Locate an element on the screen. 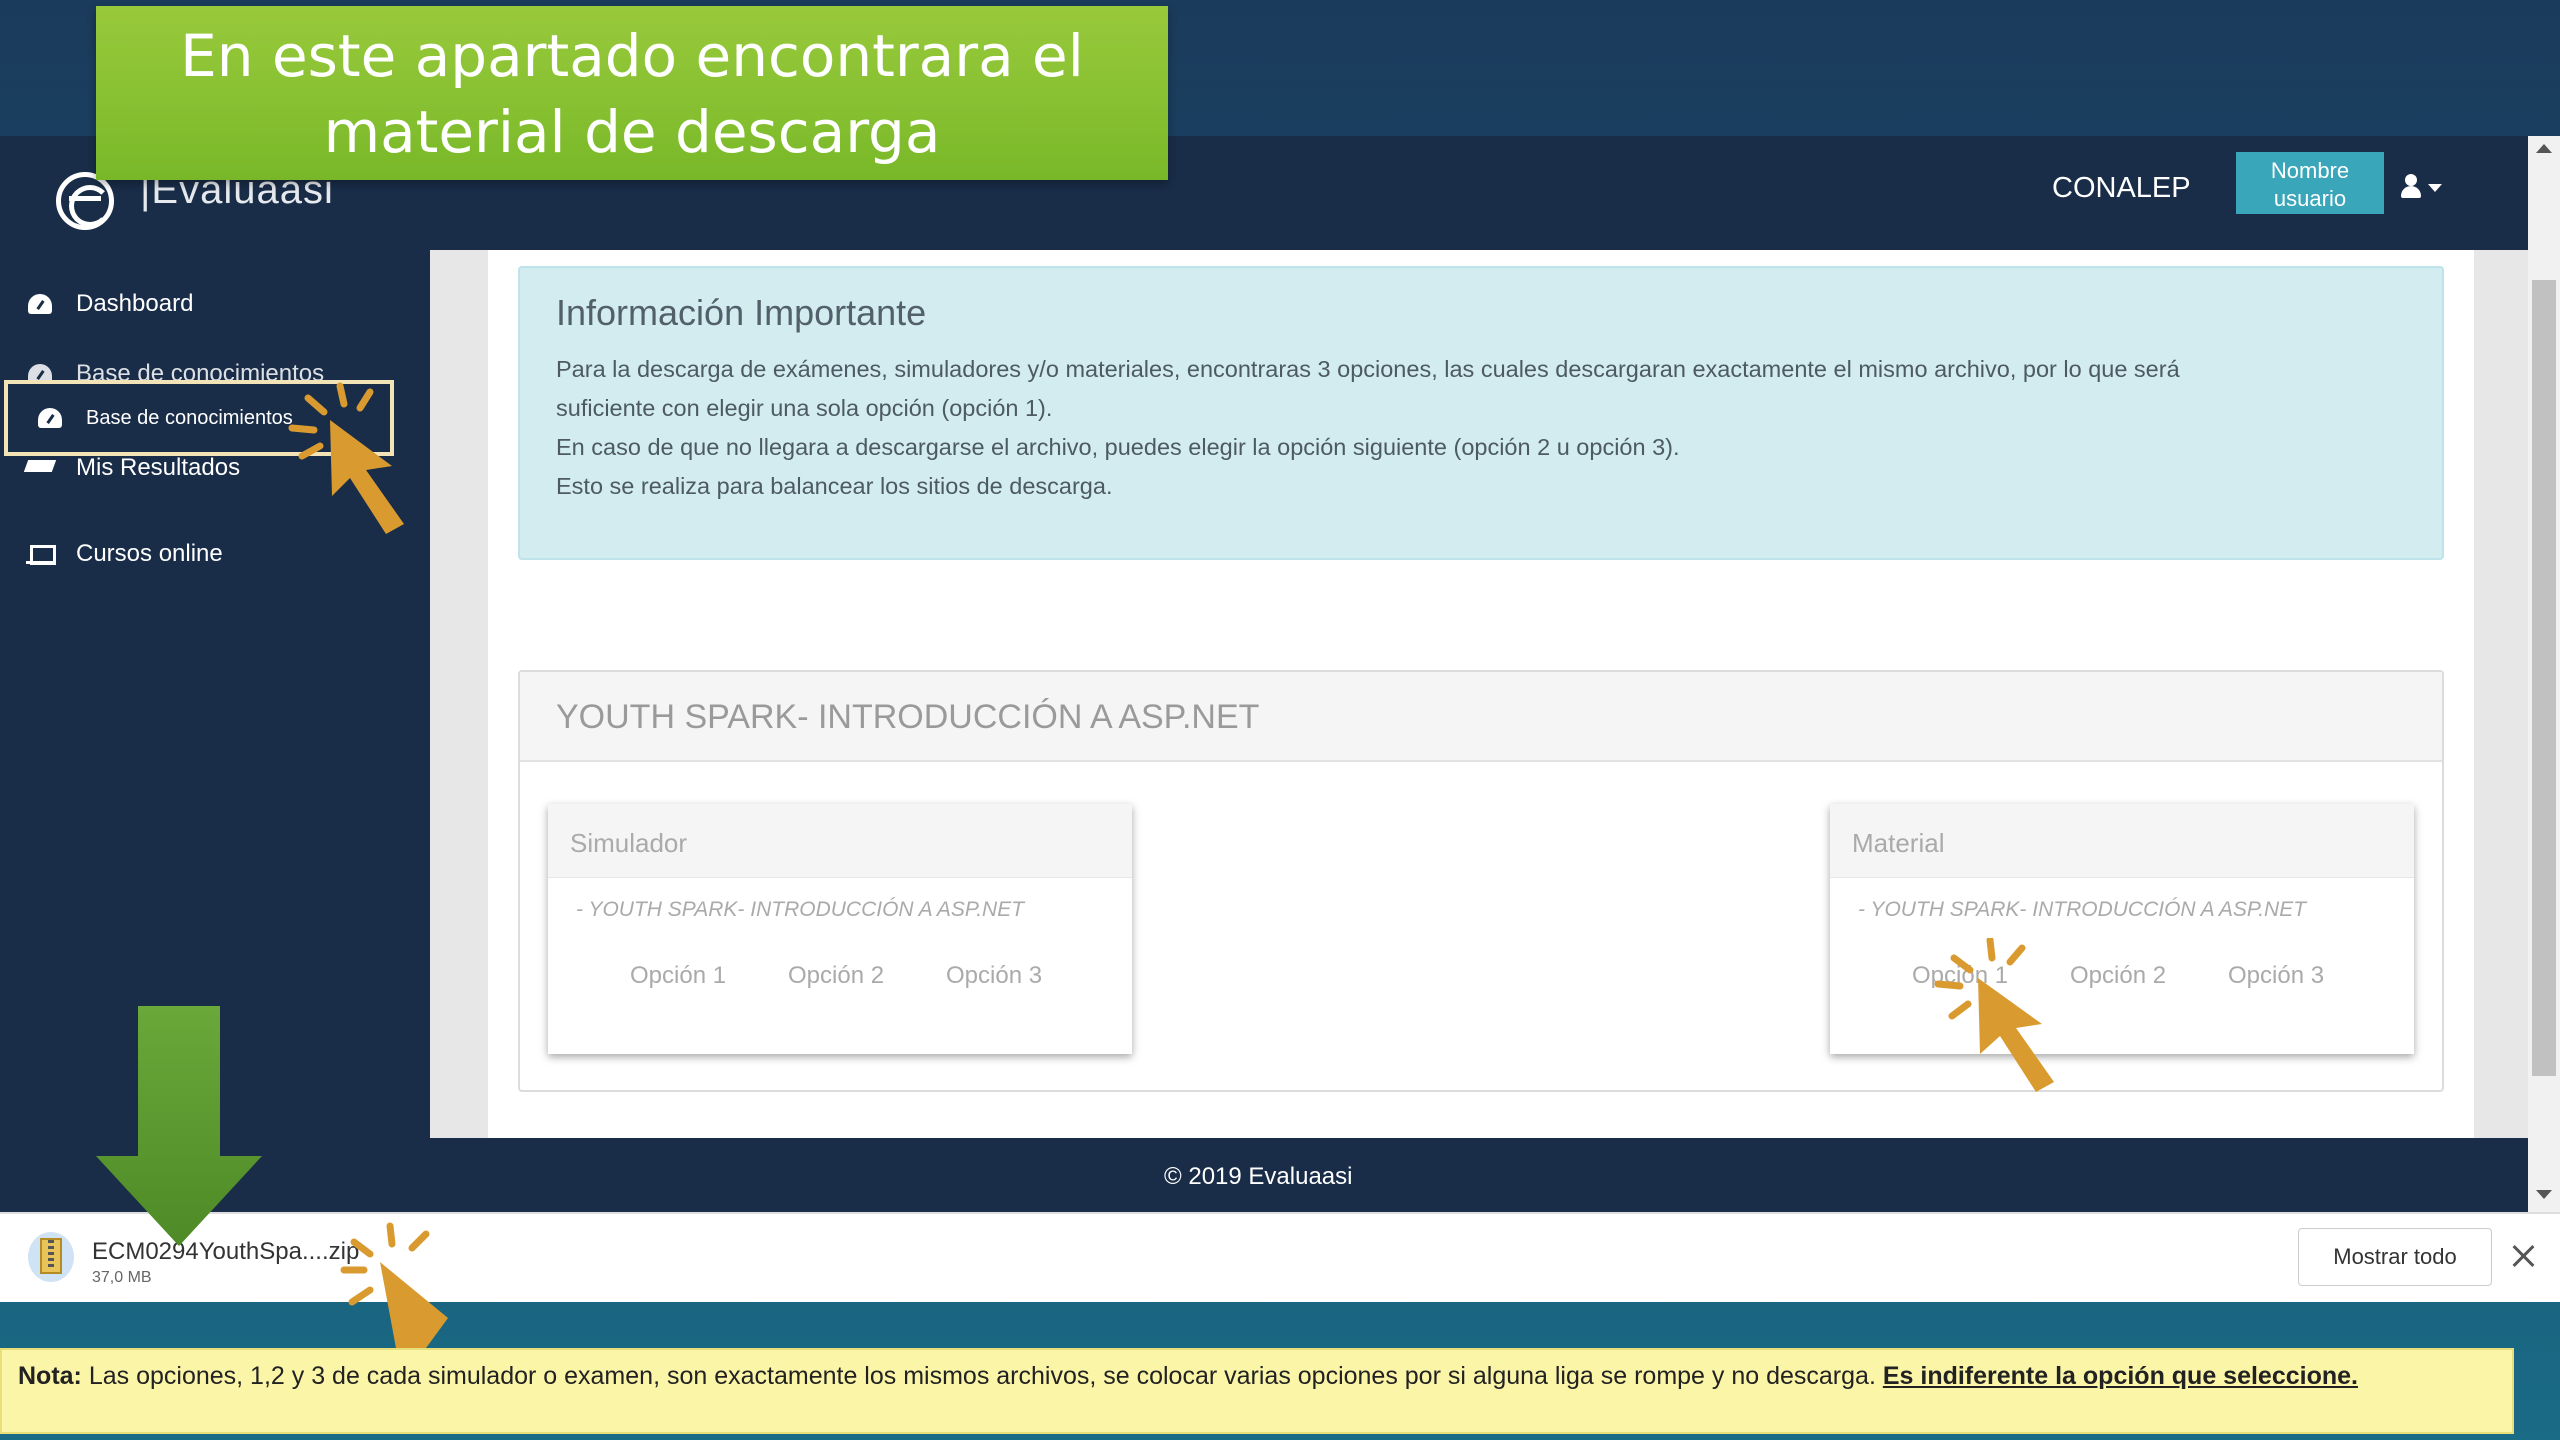  zip-file-icon is located at coordinates (51, 1257).